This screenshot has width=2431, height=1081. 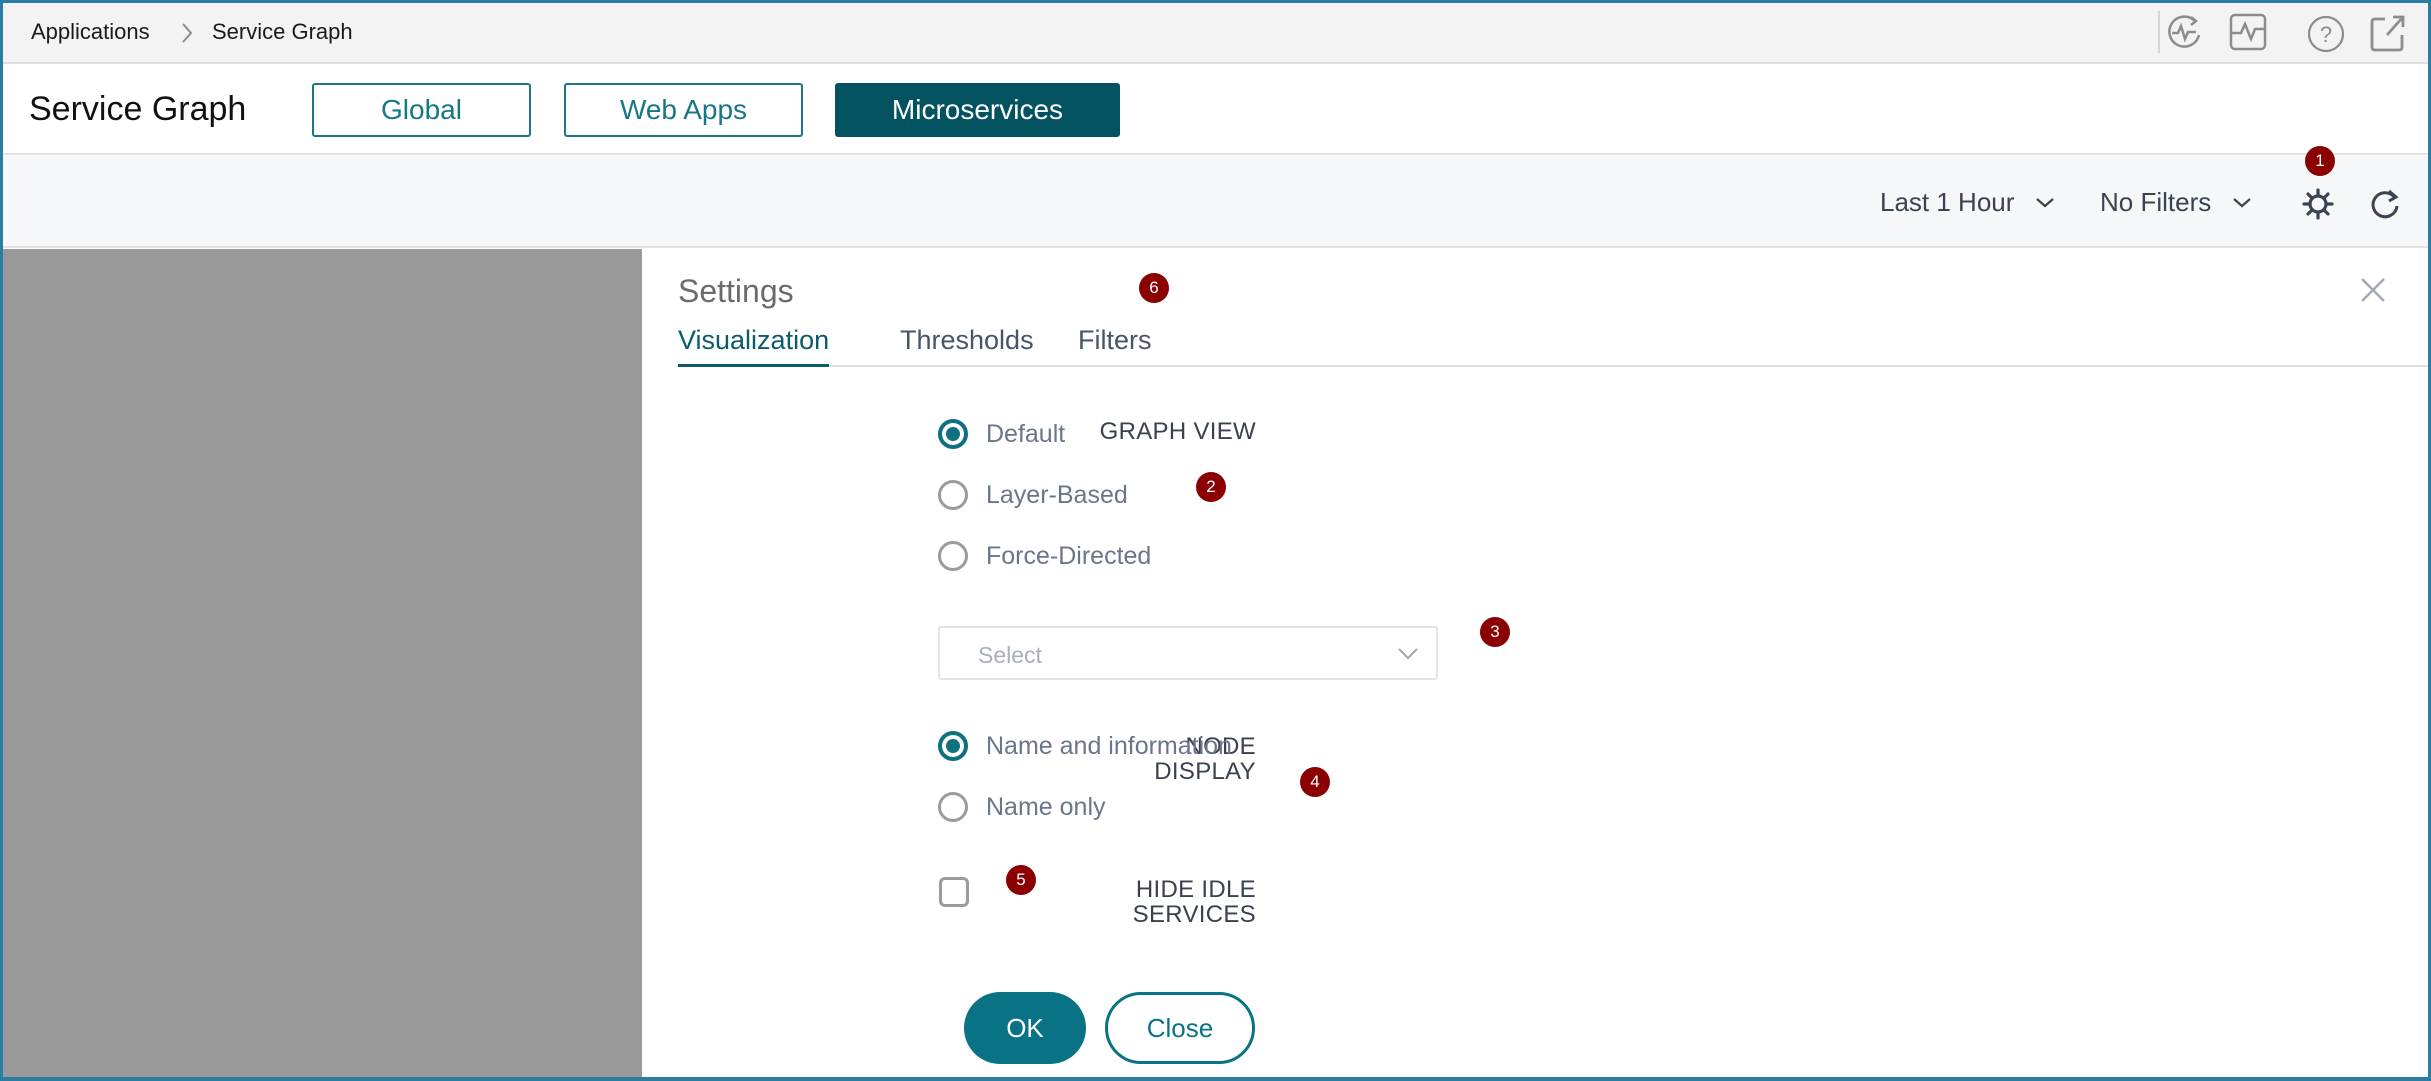 I want to click on filters-value: No Filters, so click(x=2156, y=202).